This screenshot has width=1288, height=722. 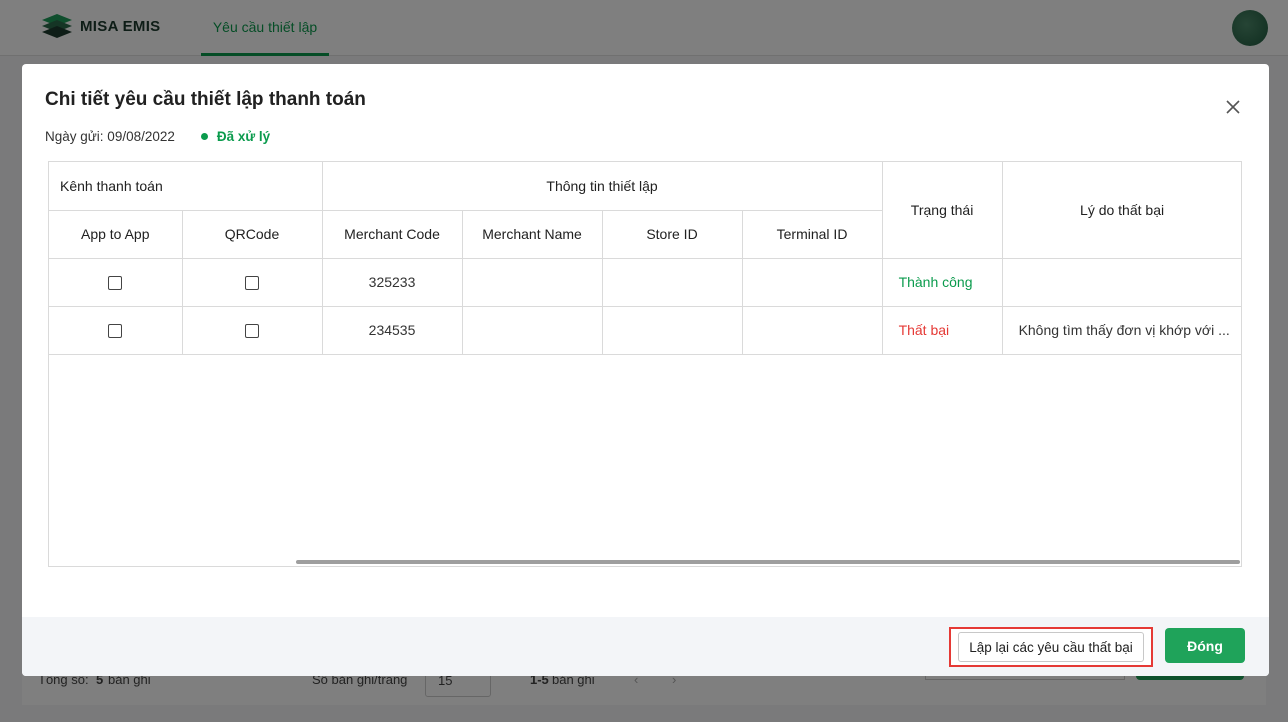 What do you see at coordinates (672, 234) in the screenshot?
I see `header-store-id: Store ID` at bounding box center [672, 234].